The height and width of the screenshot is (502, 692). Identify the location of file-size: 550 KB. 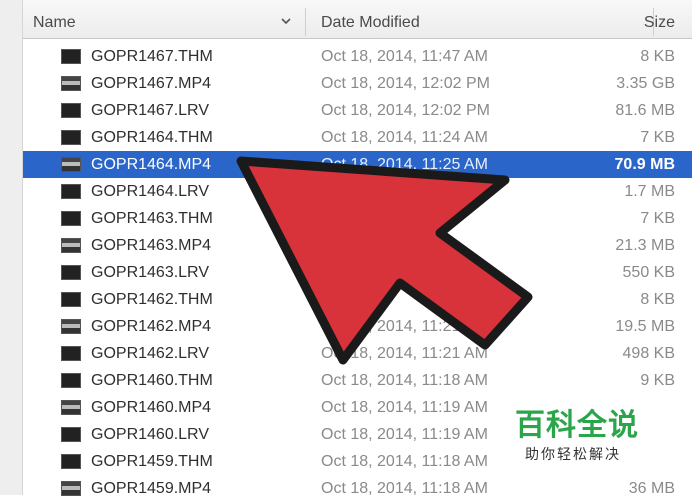
(648, 272).